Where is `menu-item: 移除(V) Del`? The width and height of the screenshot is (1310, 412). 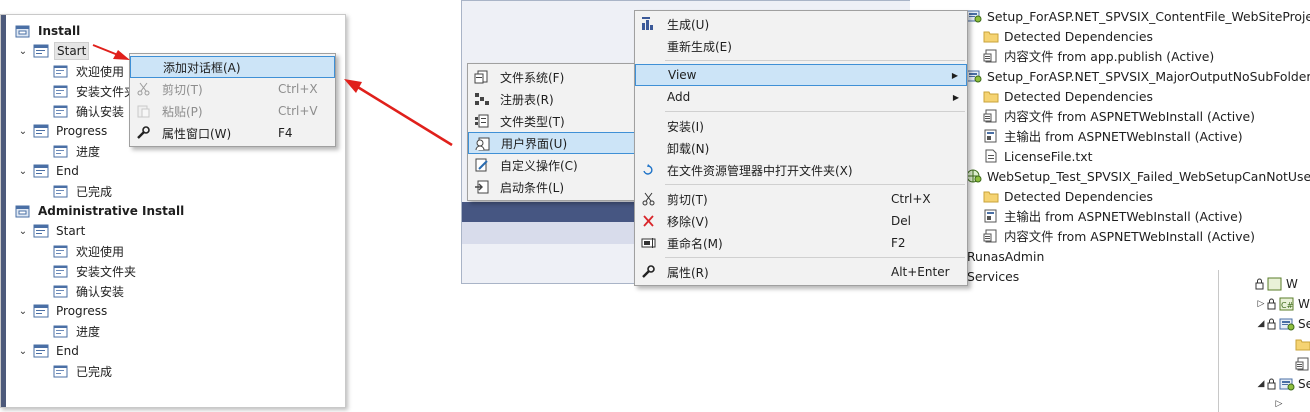 menu-item: 移除(V) Del is located at coordinates (801, 221).